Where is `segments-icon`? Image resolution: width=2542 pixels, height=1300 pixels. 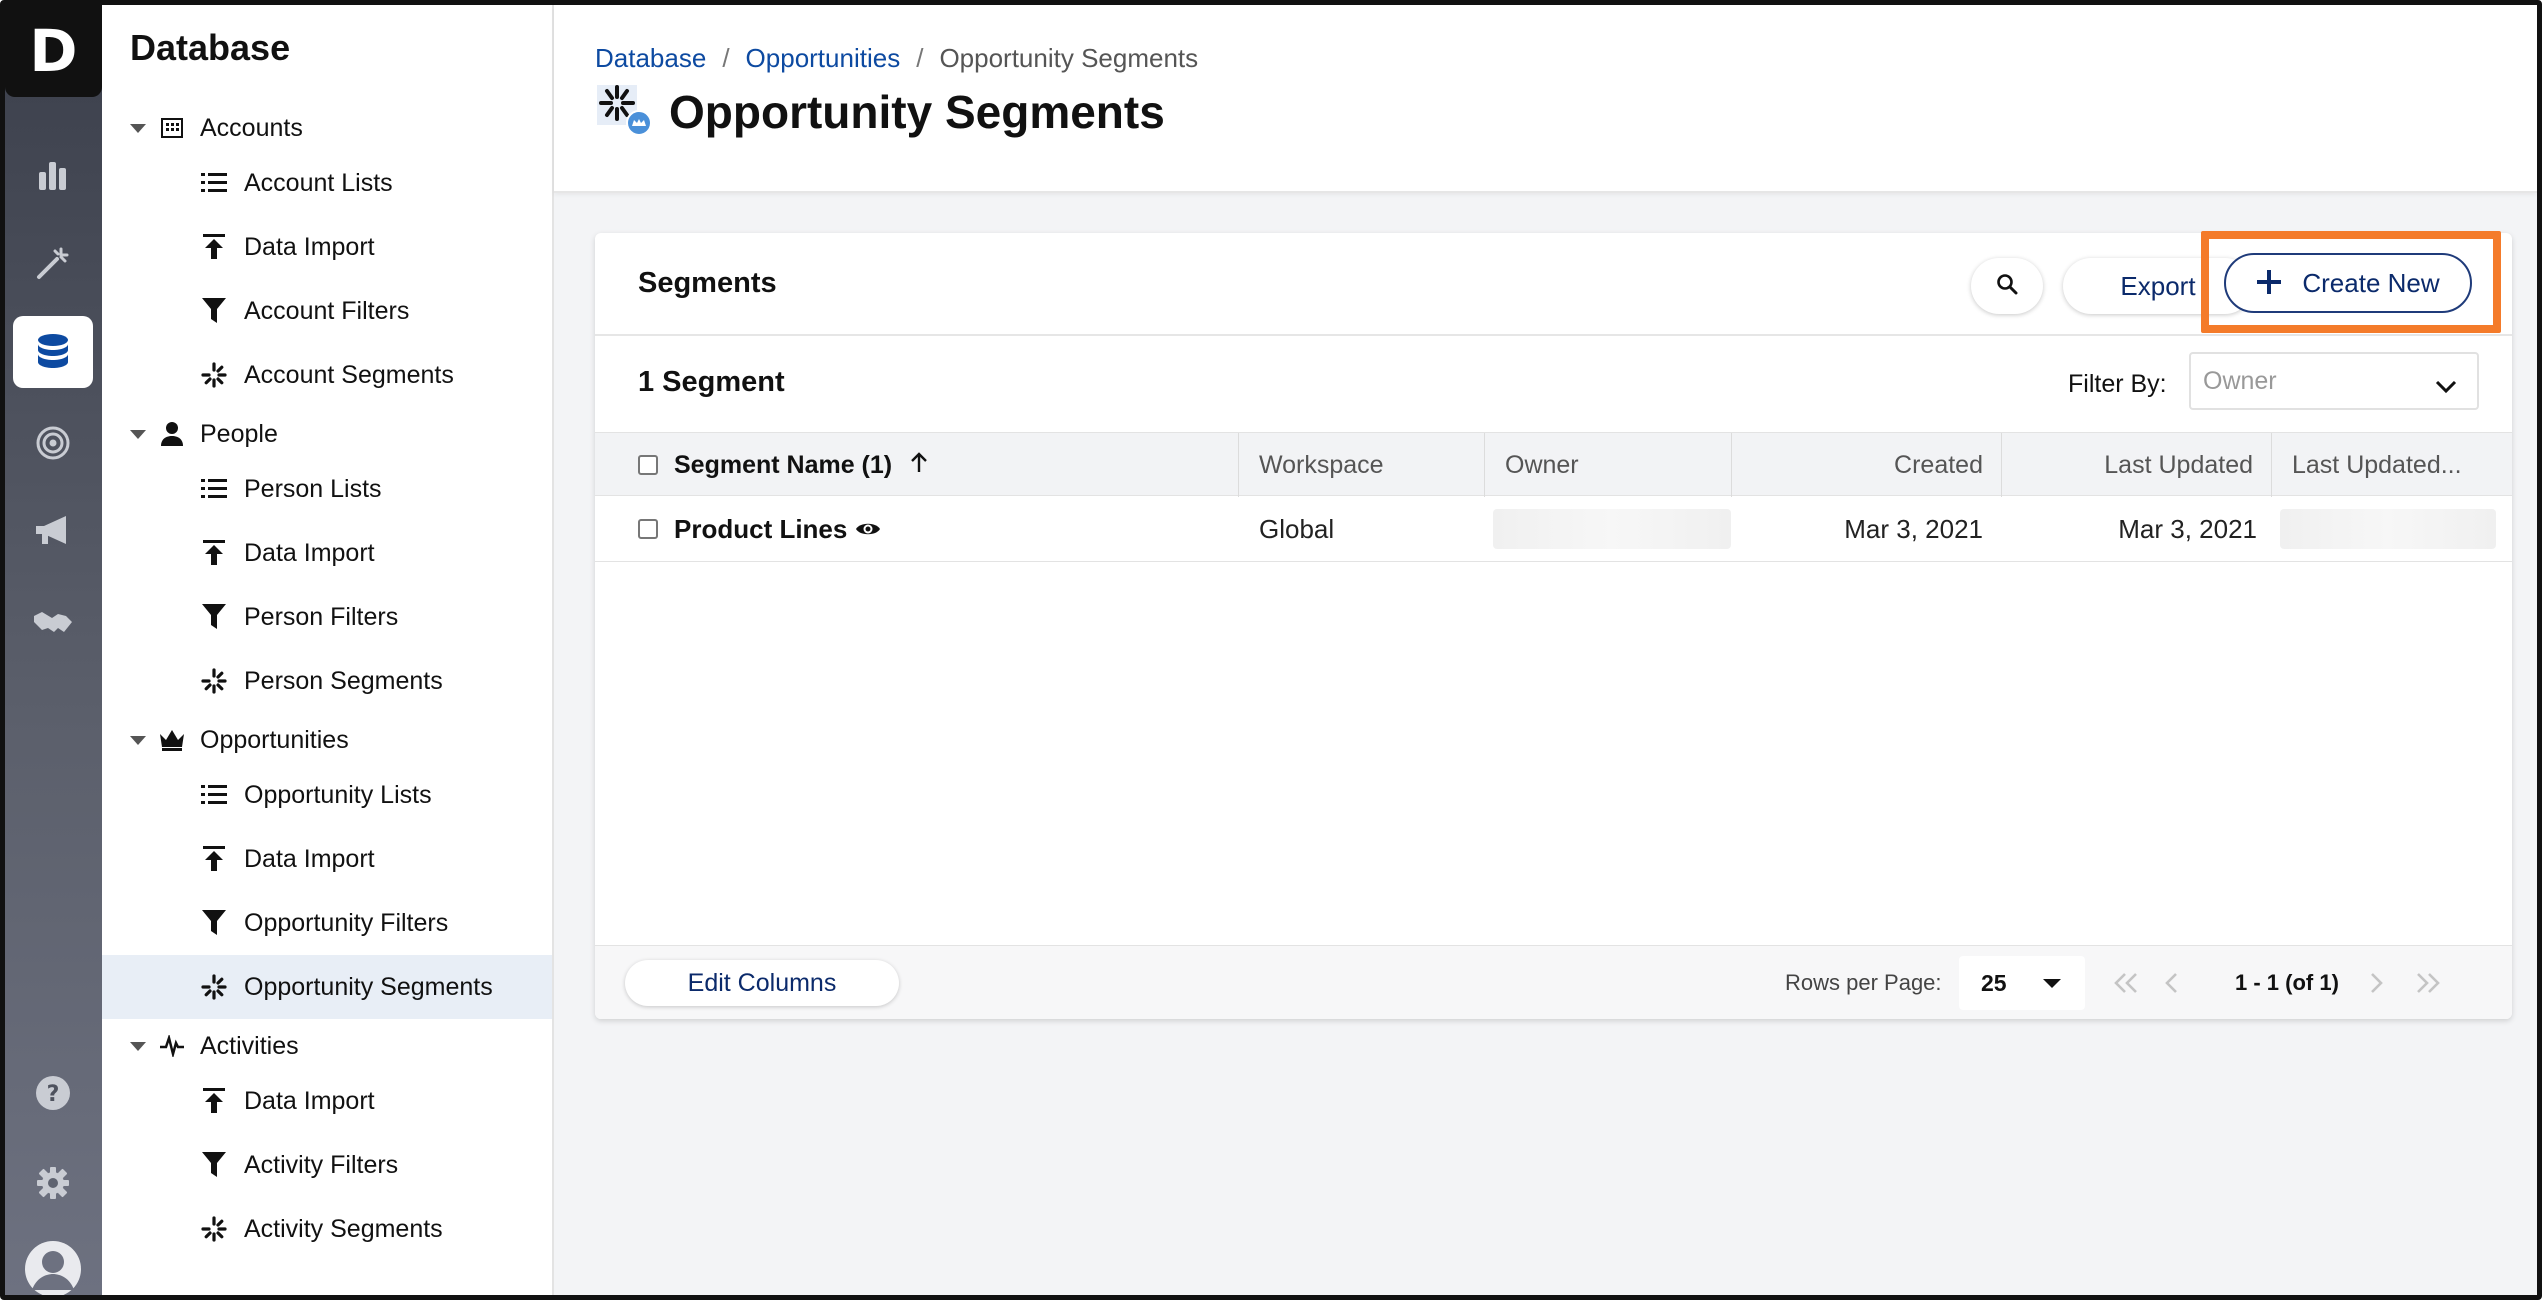
segments-icon is located at coordinates (214, 987).